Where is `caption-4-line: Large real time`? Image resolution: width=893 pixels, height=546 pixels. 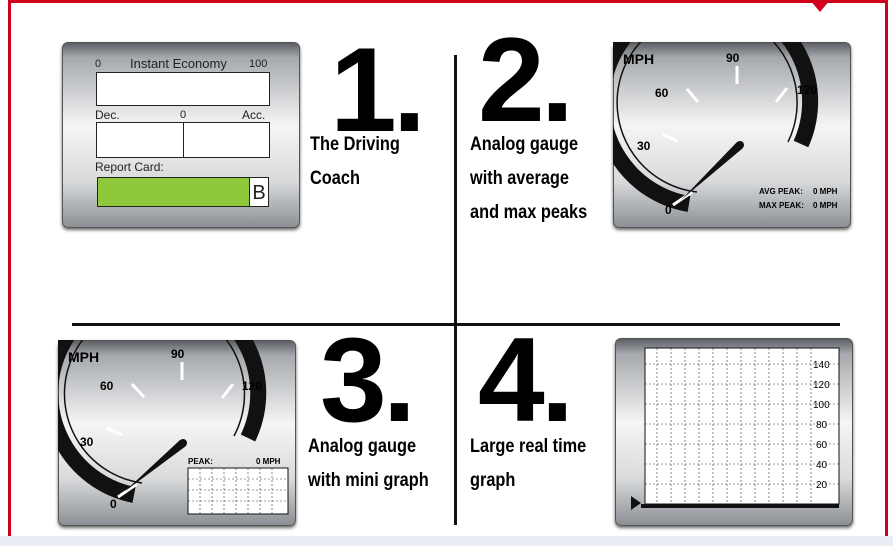 caption-4-line: Large real time is located at coordinates (528, 446).